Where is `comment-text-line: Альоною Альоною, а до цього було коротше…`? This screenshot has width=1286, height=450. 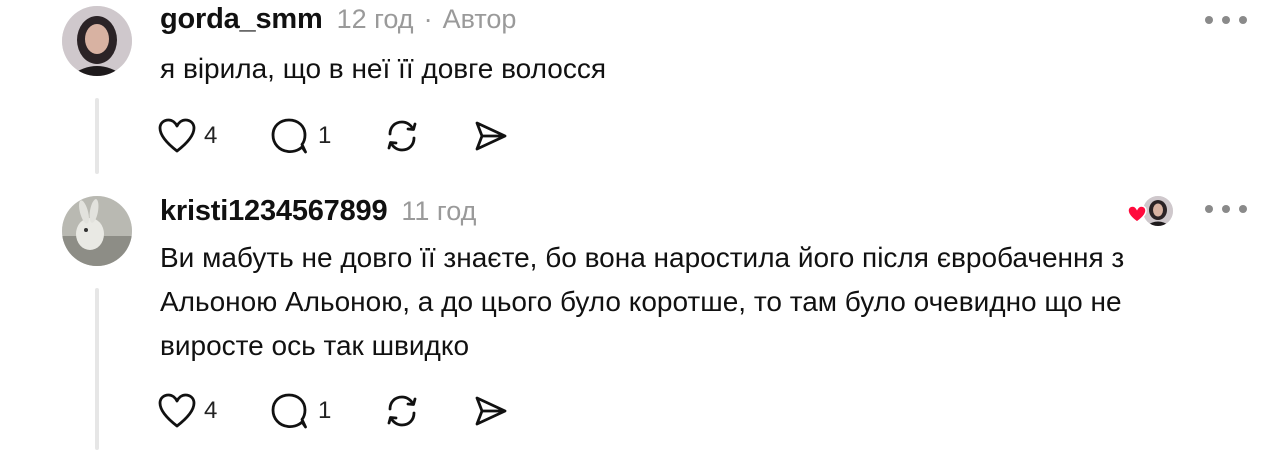 comment-text-line: Альоною Альоною, а до цього було коротше… is located at coordinates (641, 301).